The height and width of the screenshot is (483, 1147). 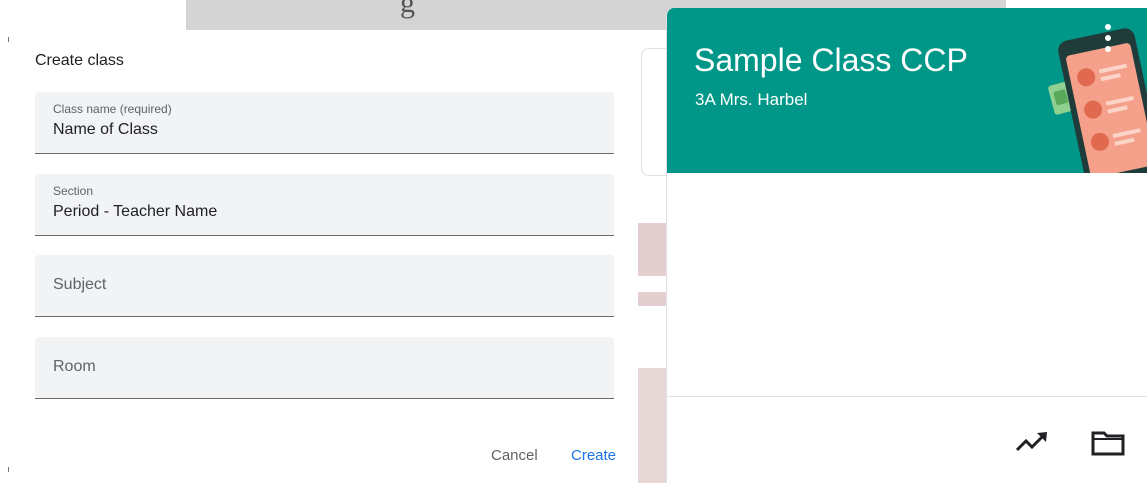 What do you see at coordinates (514, 455) in the screenshot?
I see `cancel-button: Cancel` at bounding box center [514, 455].